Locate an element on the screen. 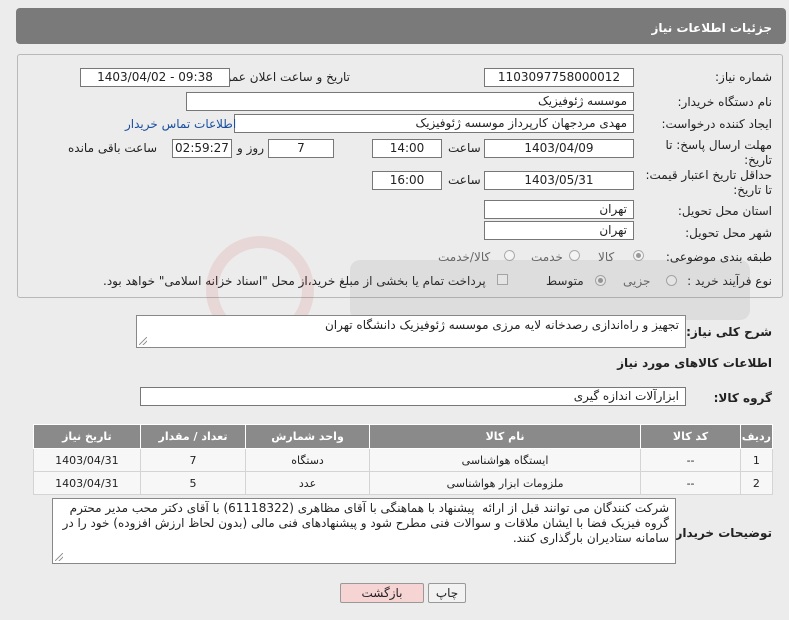 The width and height of the screenshot is (789, 620). cell-row: 2 is located at coordinates (756, 483).